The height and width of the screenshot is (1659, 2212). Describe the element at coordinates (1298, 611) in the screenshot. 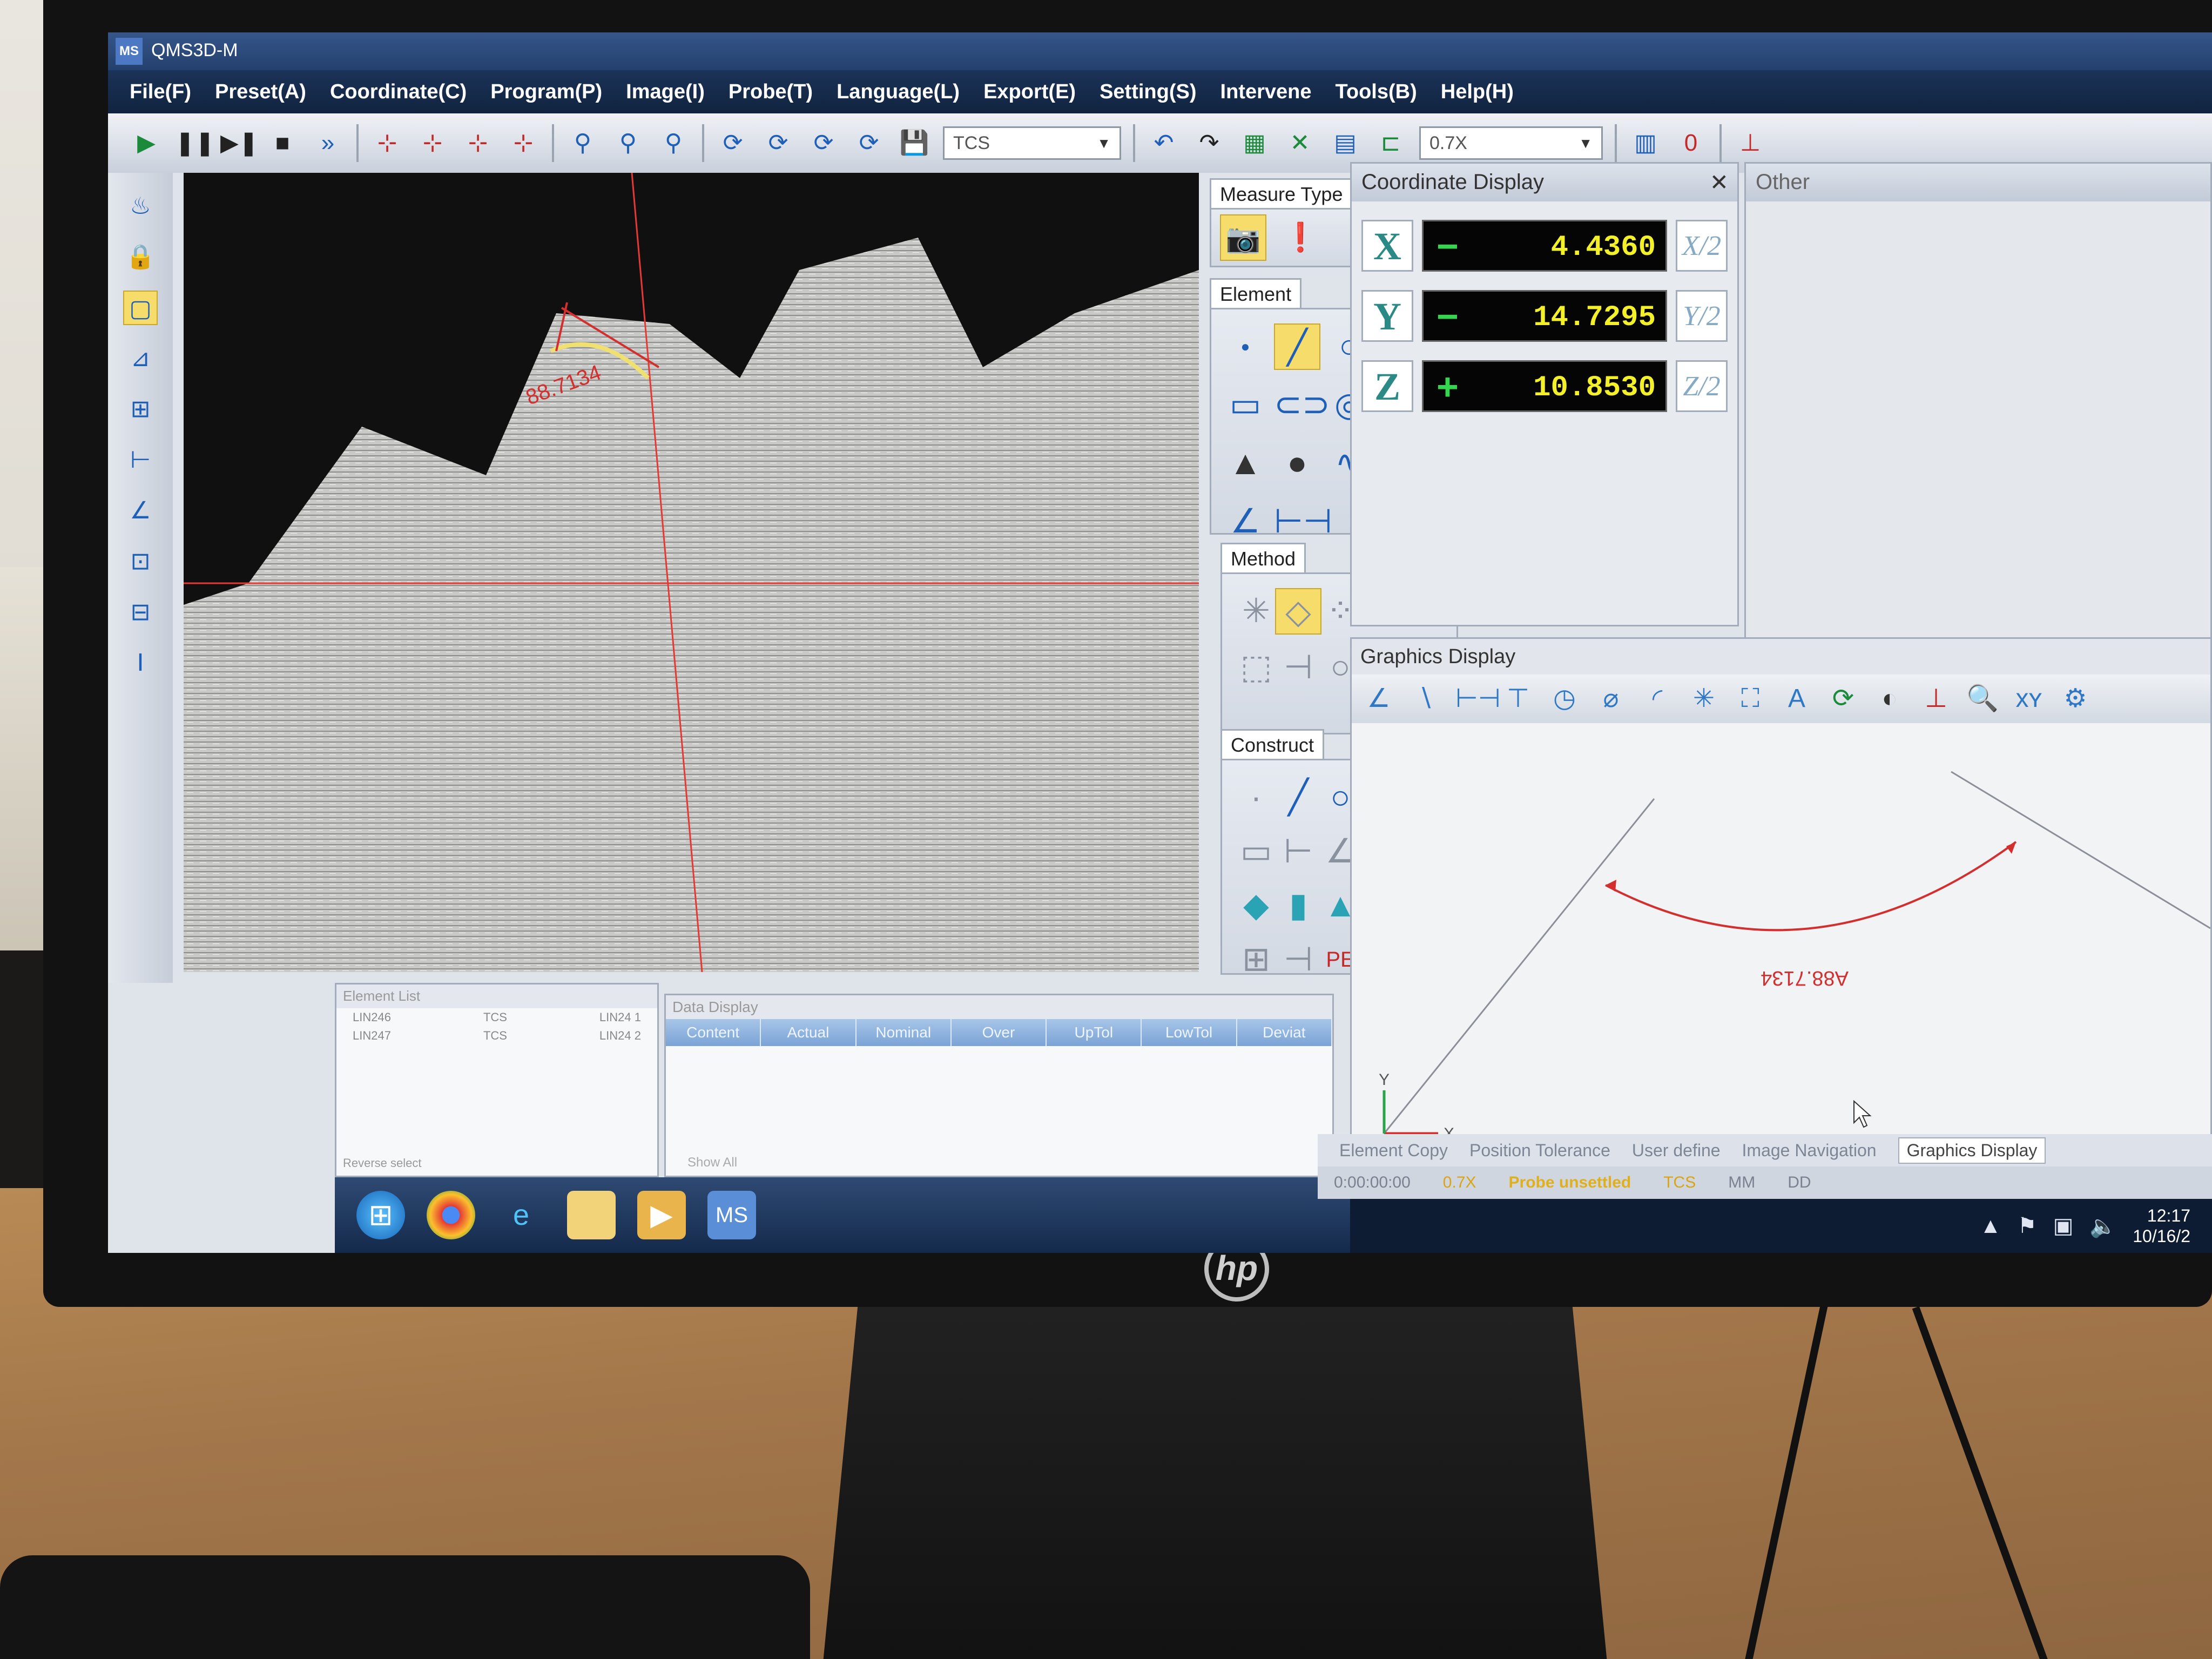

I see `area-method-icon: ◇` at that location.